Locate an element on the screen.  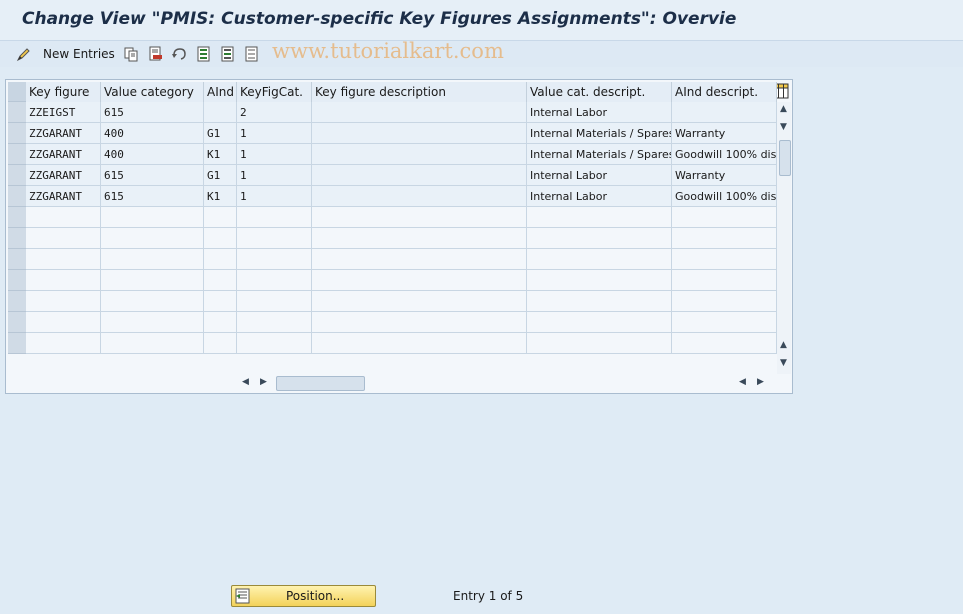
undo-button is located at coordinates (179, 54).